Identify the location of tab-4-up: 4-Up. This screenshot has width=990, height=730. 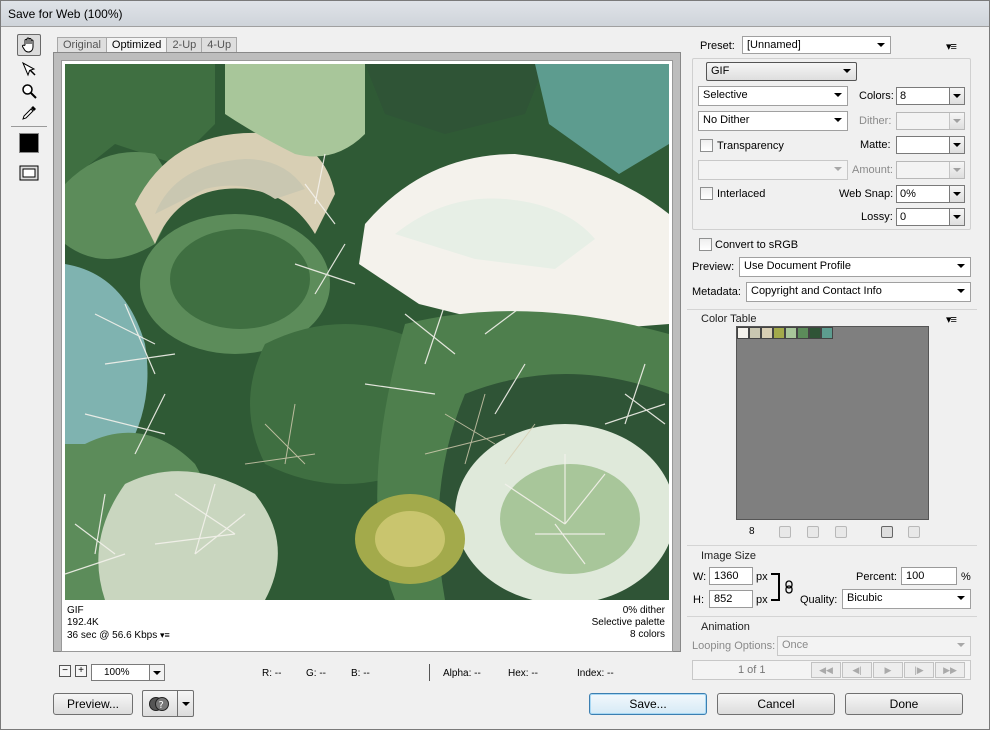
(219, 45).